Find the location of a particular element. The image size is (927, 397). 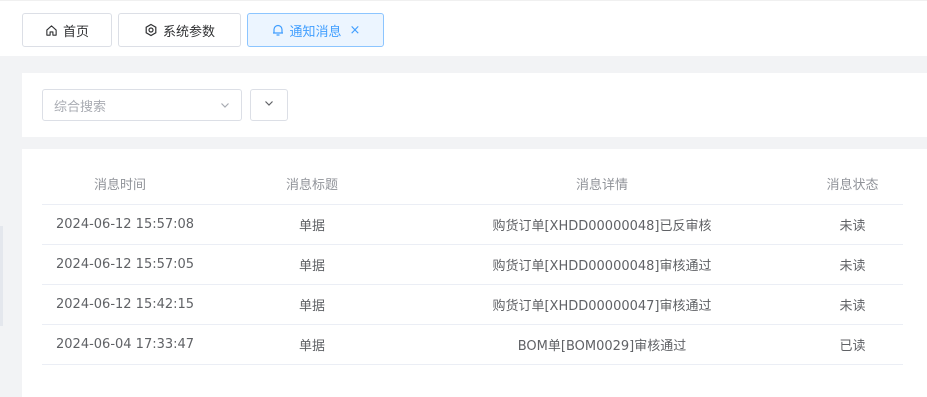

expand-filter-button is located at coordinates (269, 105).